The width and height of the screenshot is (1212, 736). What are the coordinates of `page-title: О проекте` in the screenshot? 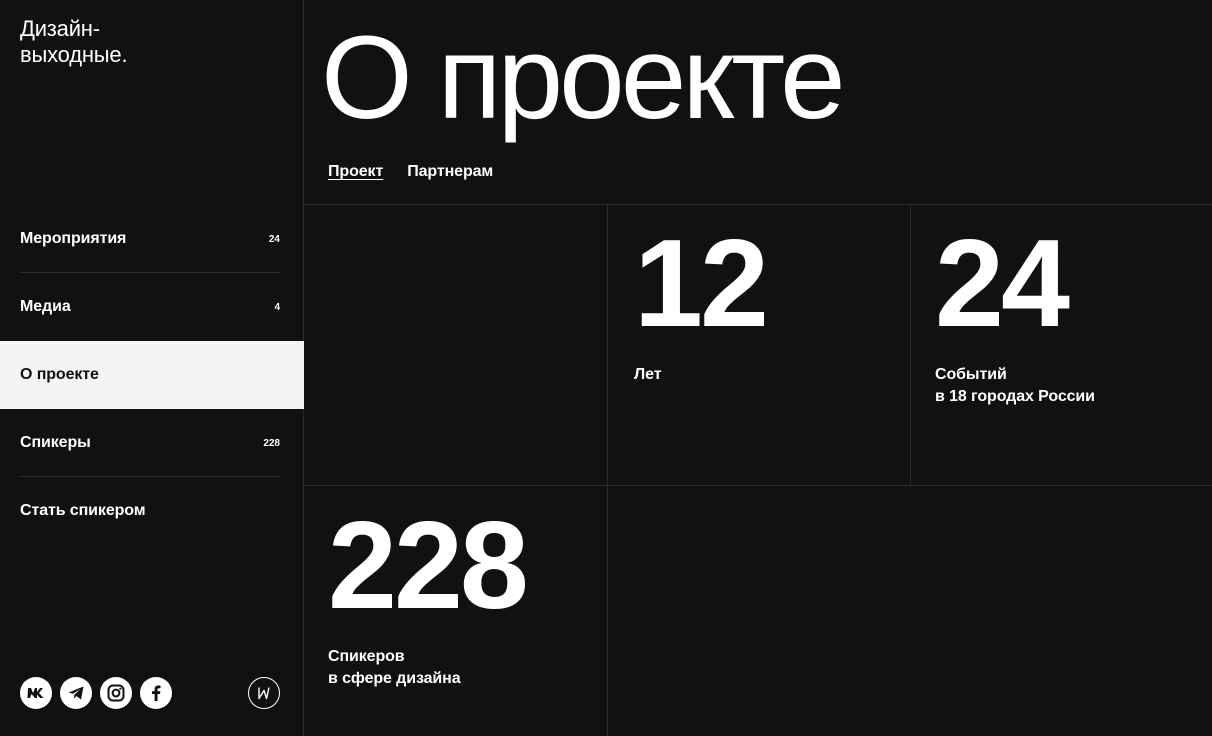 It's located at (583, 78).